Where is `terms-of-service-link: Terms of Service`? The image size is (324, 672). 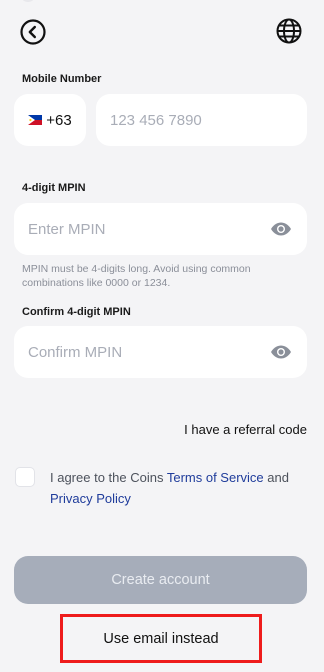
terms-of-service-link: Terms of Service is located at coordinates (215, 477).